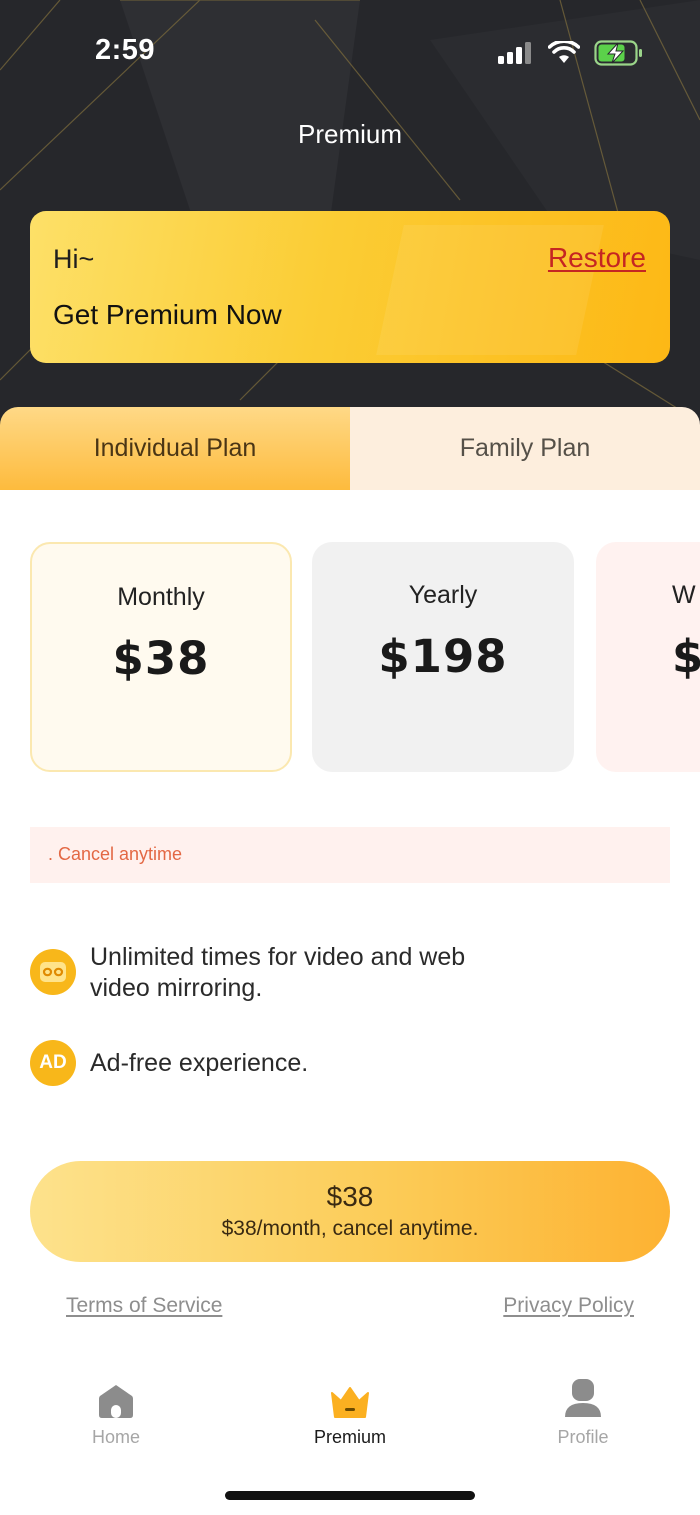 This screenshot has height=1515, width=700. What do you see at coordinates (525, 448) in the screenshot?
I see `tab-family-plan: Family Plan` at bounding box center [525, 448].